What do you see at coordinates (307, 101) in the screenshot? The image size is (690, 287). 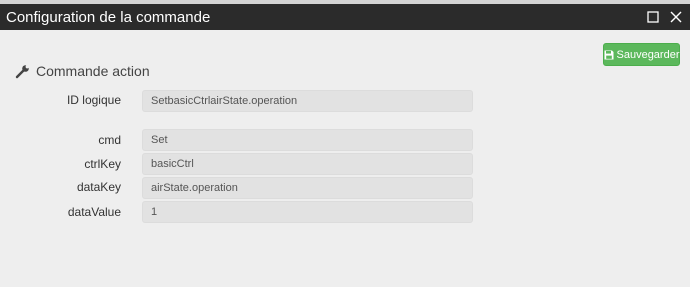 I see `logical-id-field` at bounding box center [307, 101].